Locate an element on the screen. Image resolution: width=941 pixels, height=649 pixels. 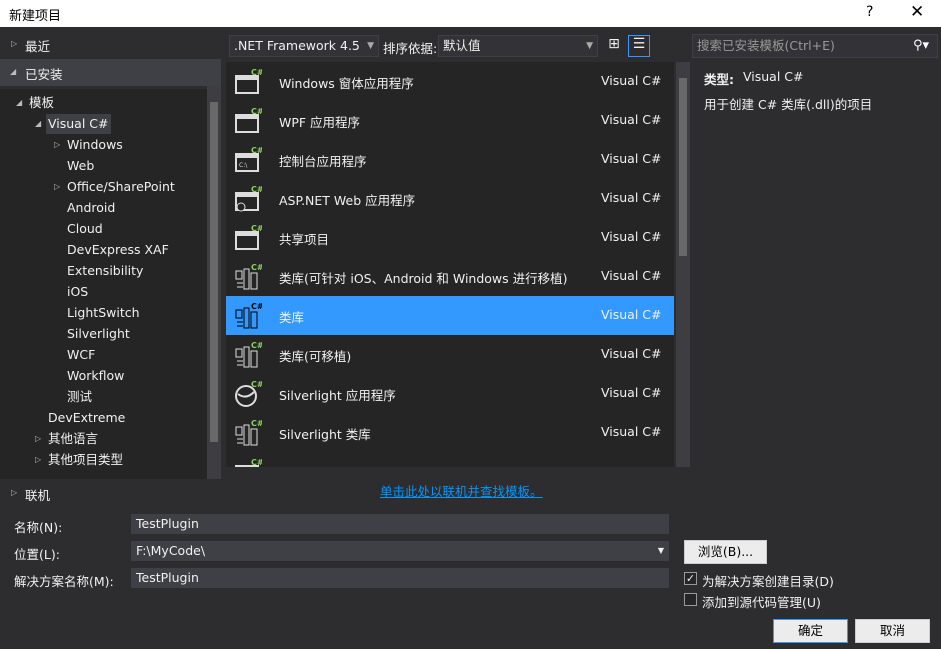
shared-icon: C# is located at coordinates (249, 238).